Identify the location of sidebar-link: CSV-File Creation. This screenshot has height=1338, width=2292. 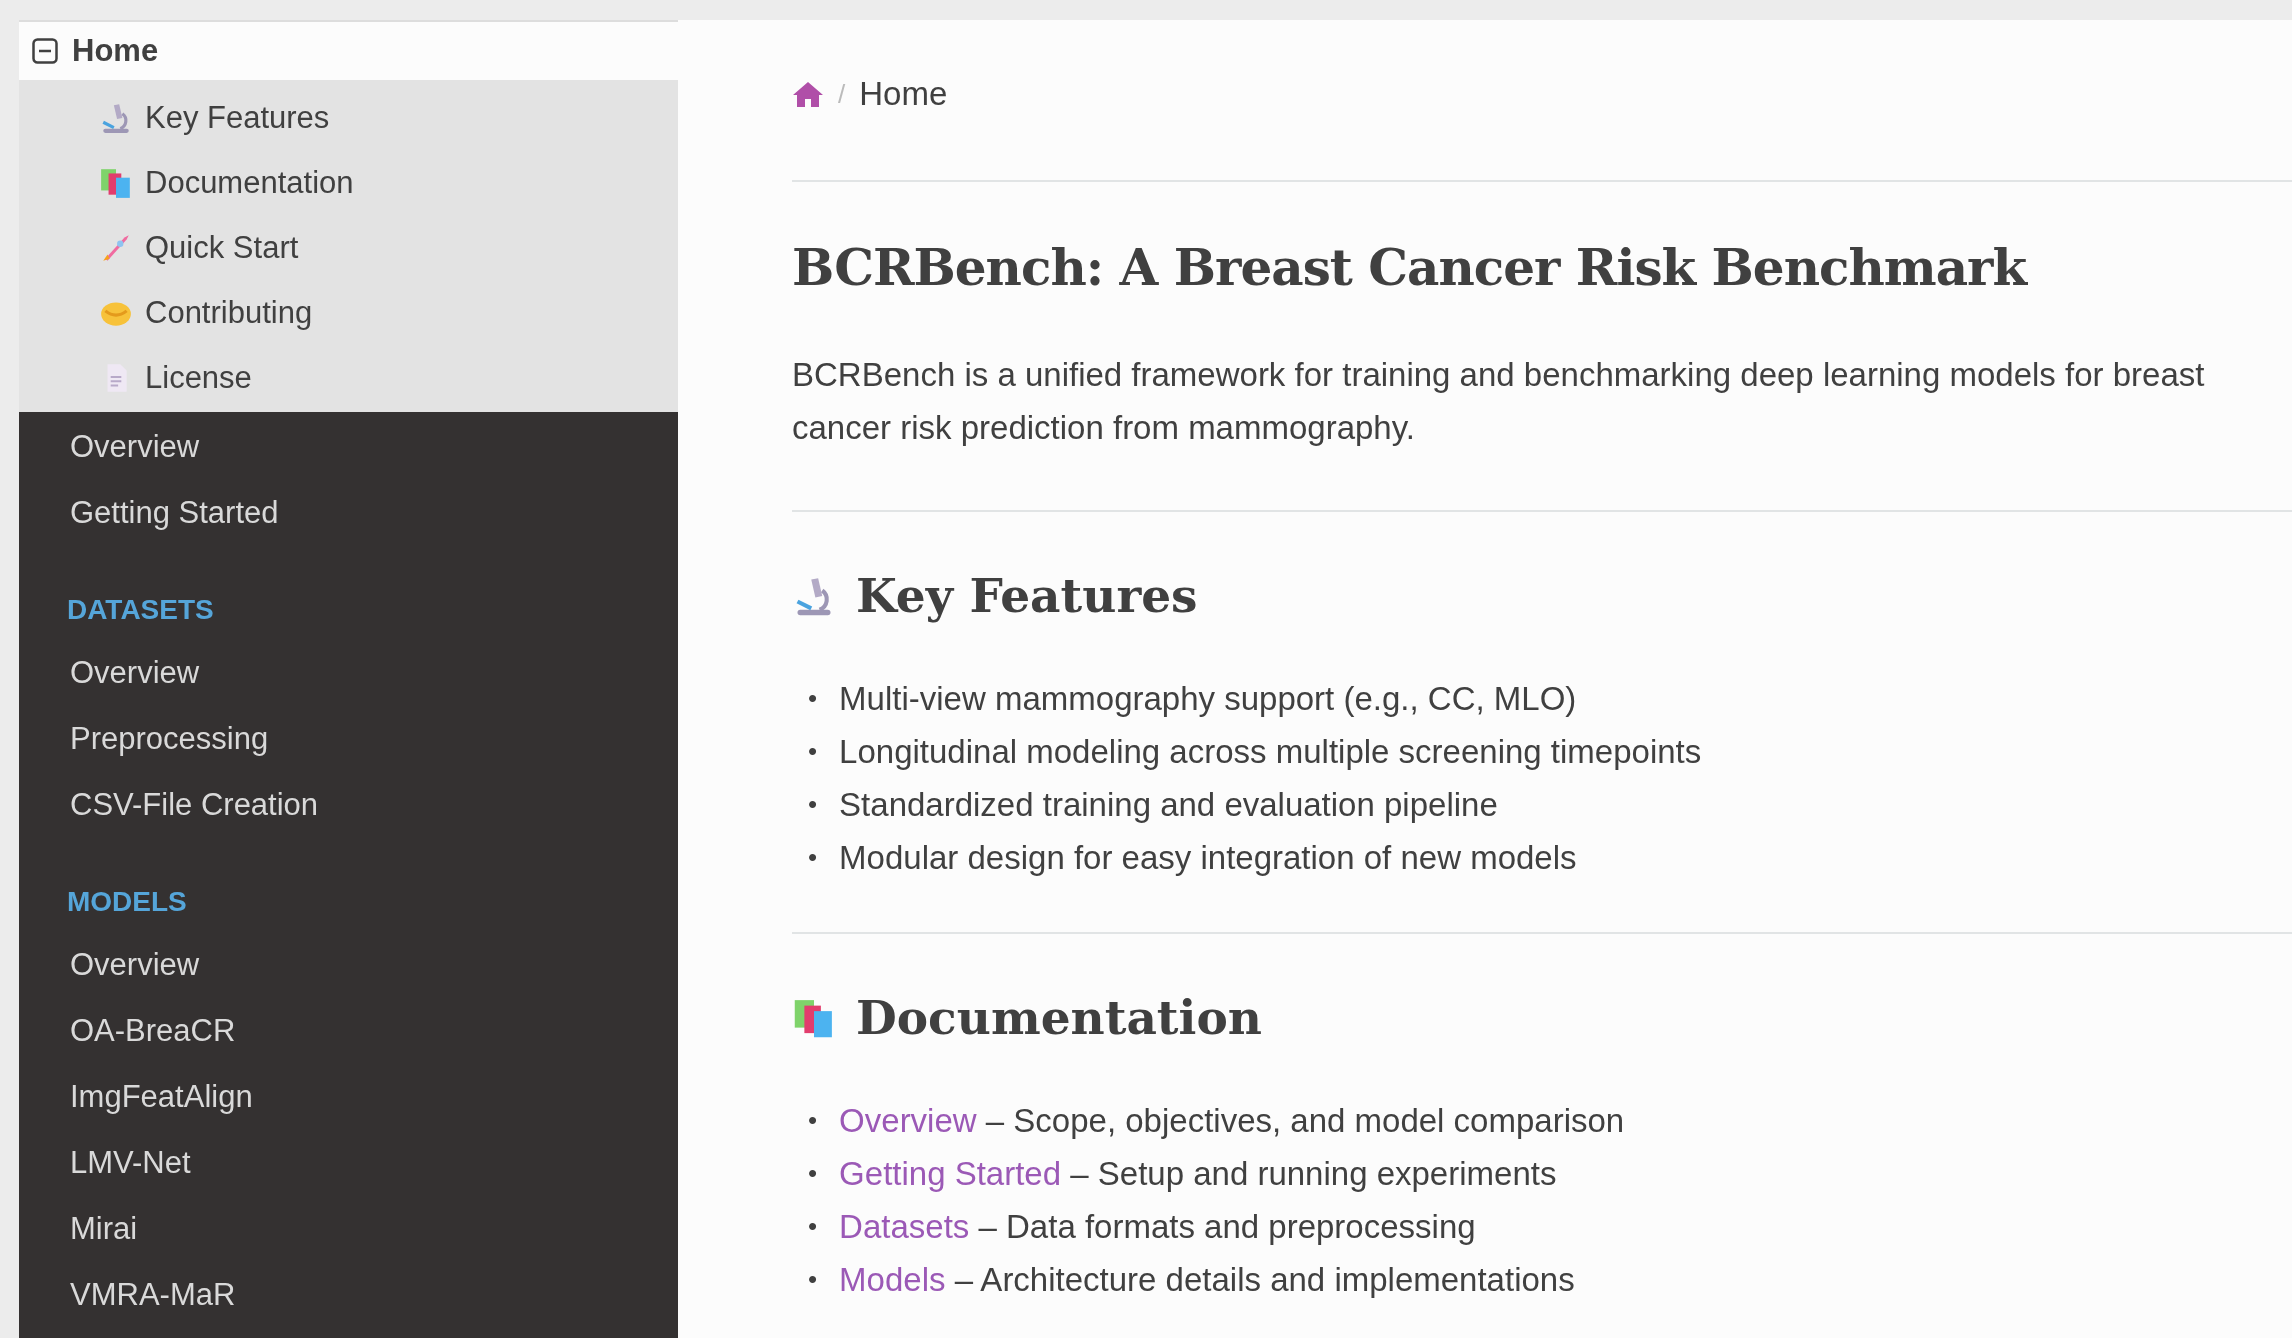
(348, 805).